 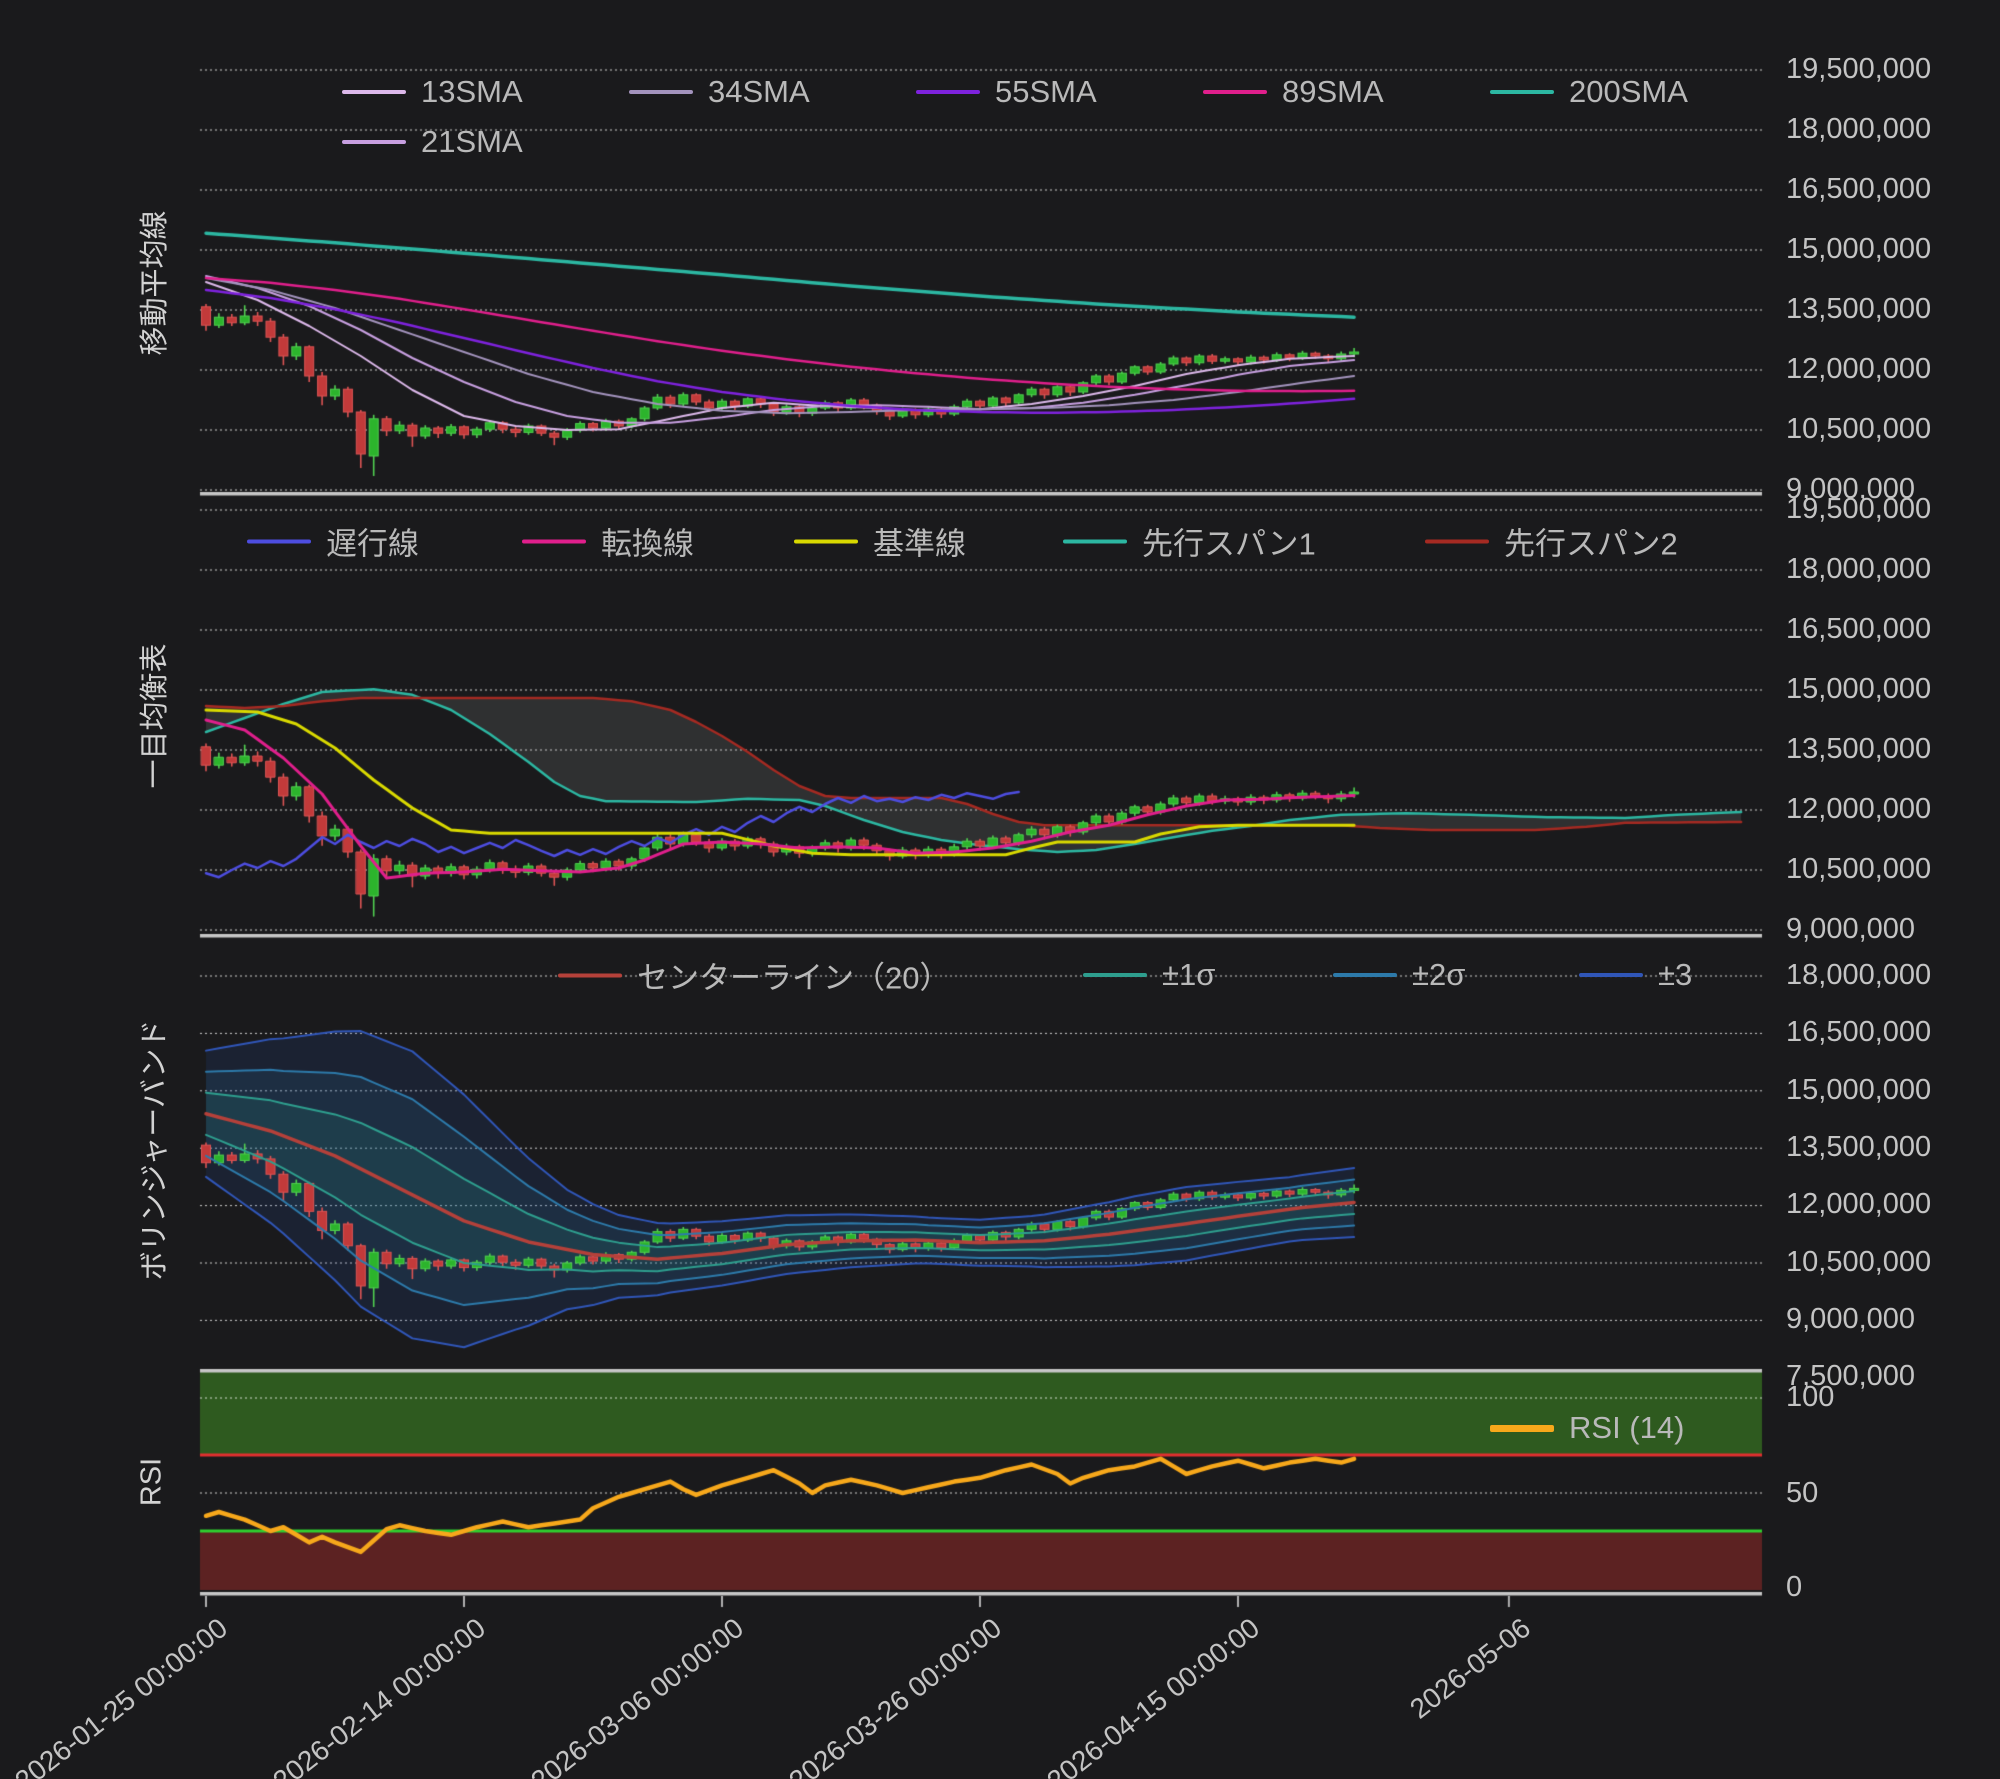 I want to click on legend-item-sma: 89SMA, so click(x=1293, y=92).